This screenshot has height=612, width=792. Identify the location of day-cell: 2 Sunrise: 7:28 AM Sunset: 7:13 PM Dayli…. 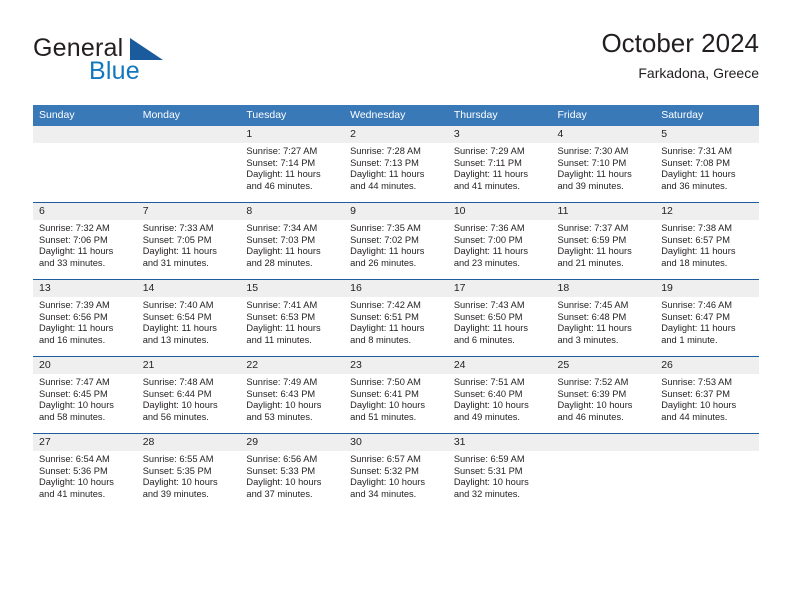
(396, 164).